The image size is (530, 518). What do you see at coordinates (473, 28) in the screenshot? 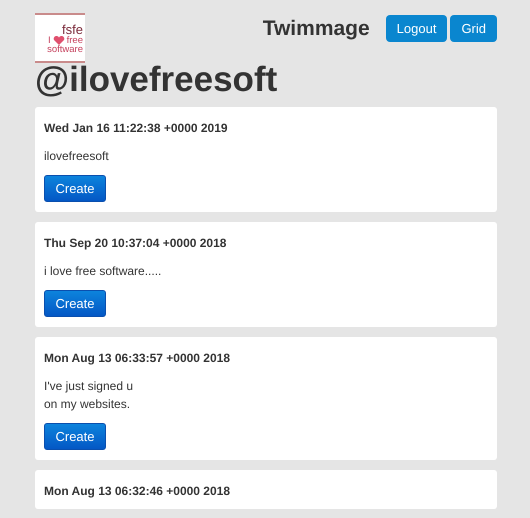
I see `grid-button: Grid` at bounding box center [473, 28].